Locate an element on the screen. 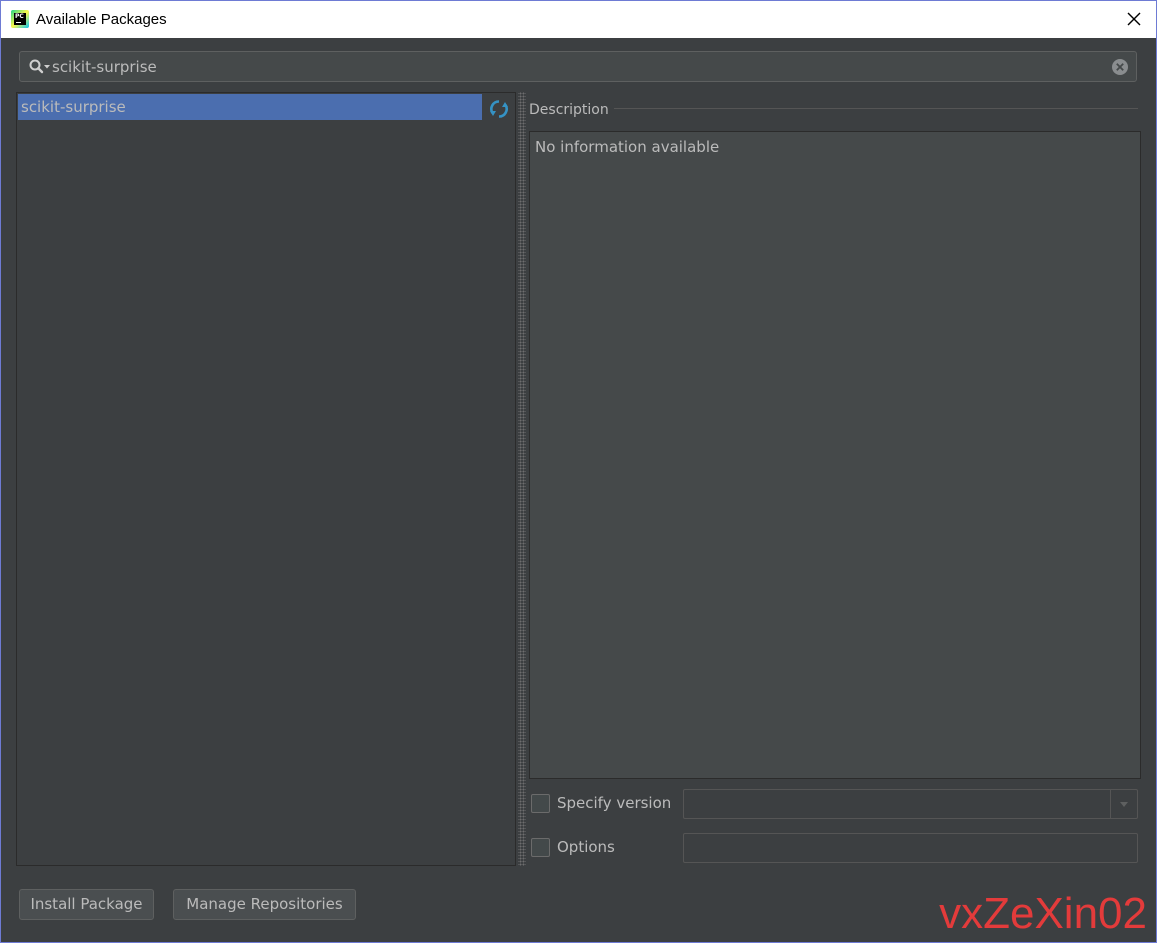  list-item: scikit-surprise is located at coordinates (250, 107).